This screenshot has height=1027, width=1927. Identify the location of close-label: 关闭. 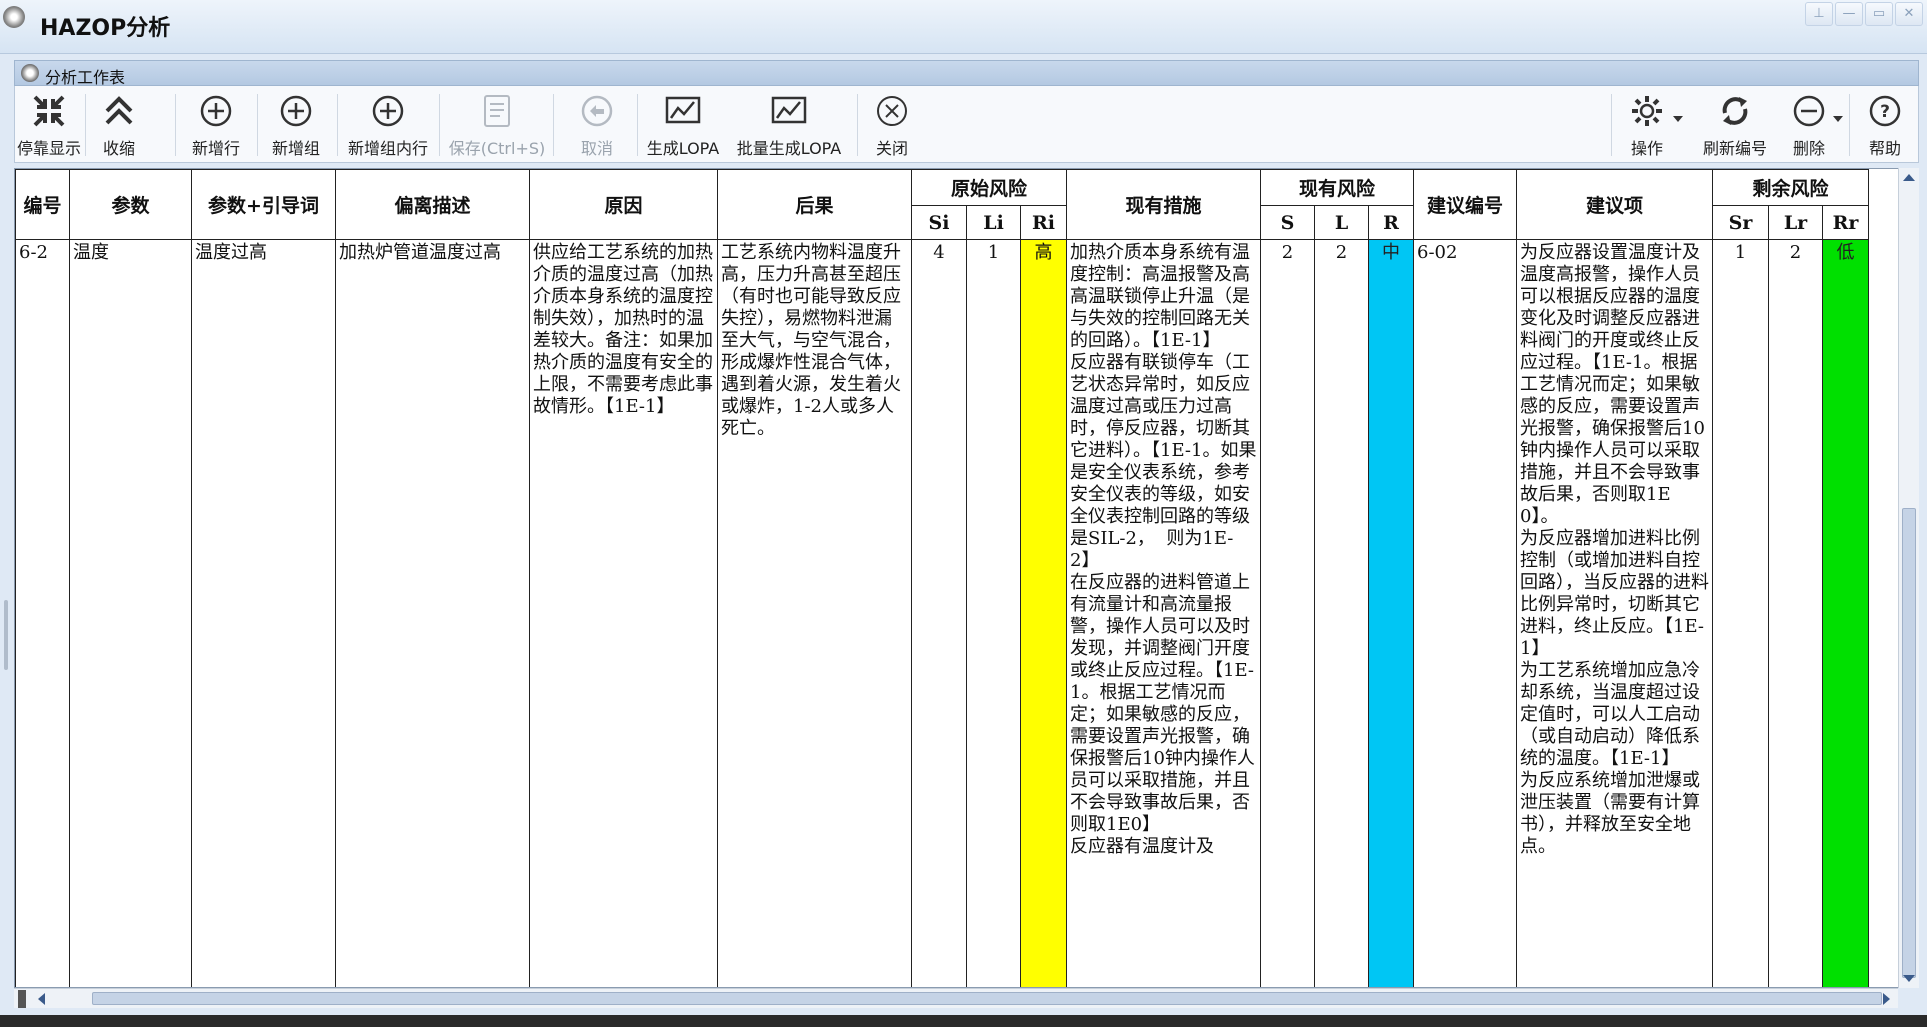
(891, 148).